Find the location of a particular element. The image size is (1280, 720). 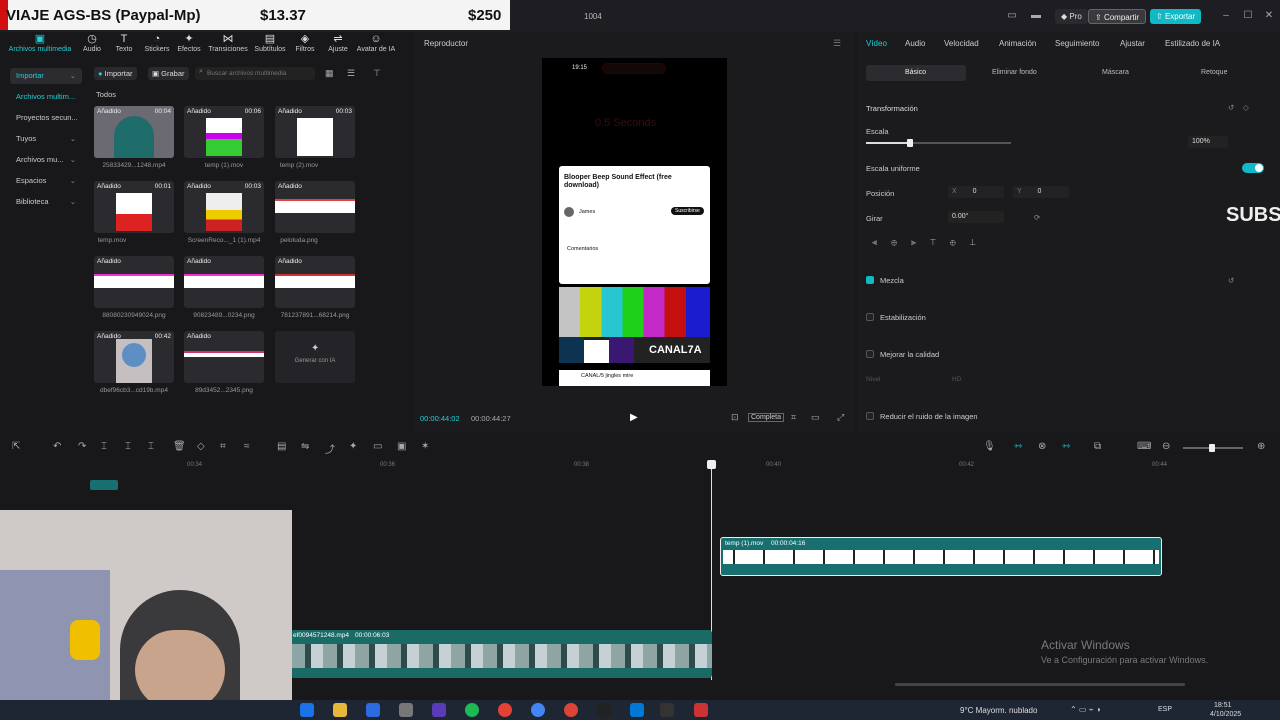

stabilize-label: Estabilización is located at coordinates (903, 317).